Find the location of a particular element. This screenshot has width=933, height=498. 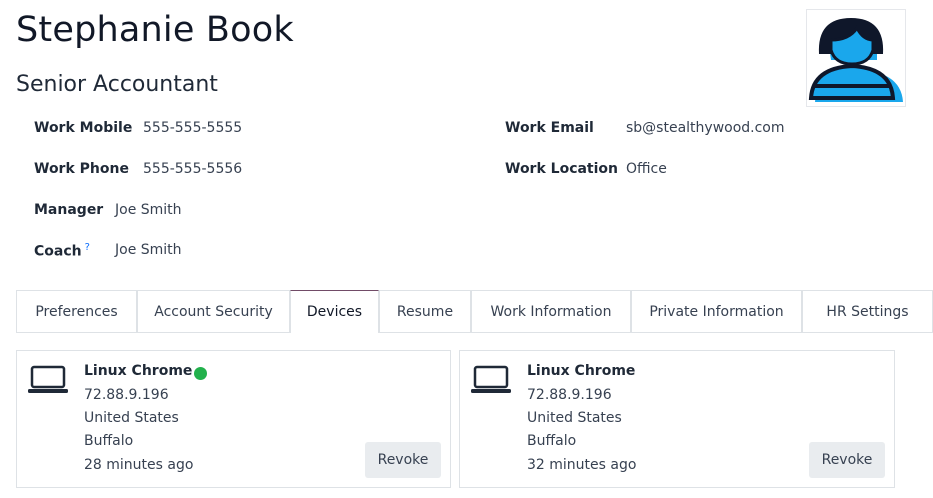

work-location-value: Office is located at coordinates (646, 169).